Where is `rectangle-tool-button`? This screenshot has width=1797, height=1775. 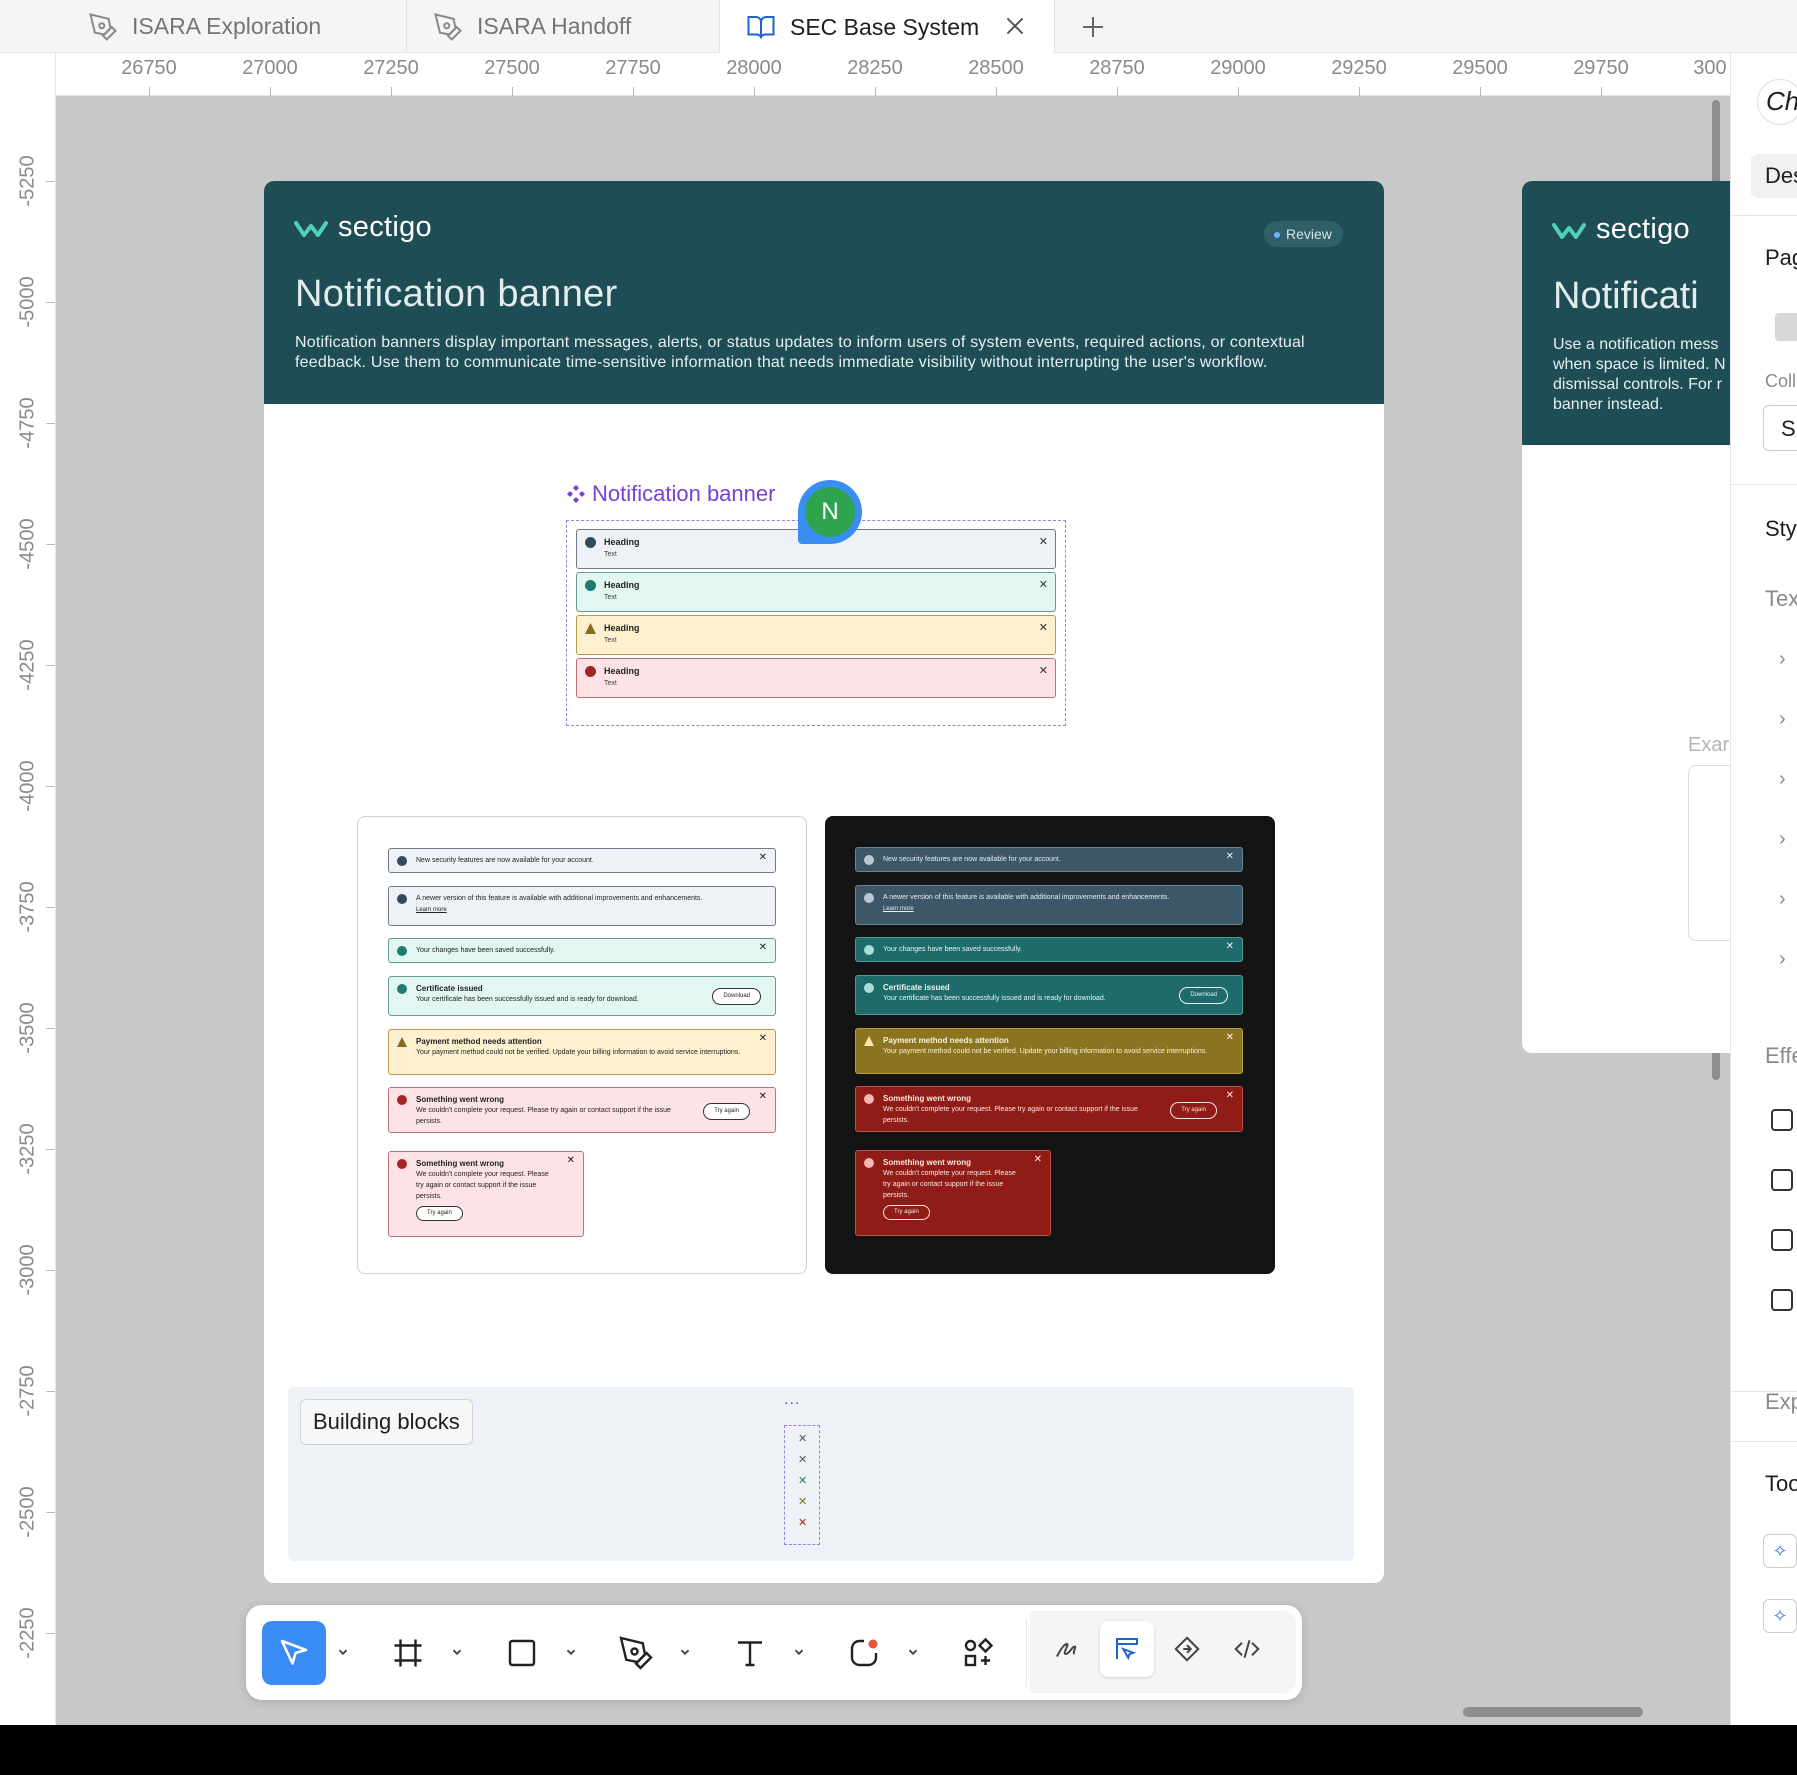
rectangle-tool-button is located at coordinates (522, 1653).